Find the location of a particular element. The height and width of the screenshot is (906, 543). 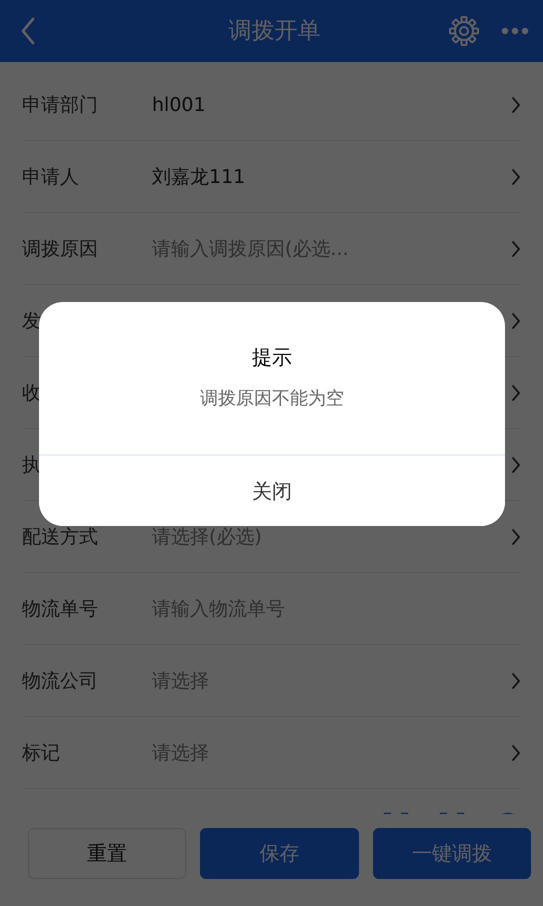

field-label: 调拨原因 is located at coordinates (60, 249).